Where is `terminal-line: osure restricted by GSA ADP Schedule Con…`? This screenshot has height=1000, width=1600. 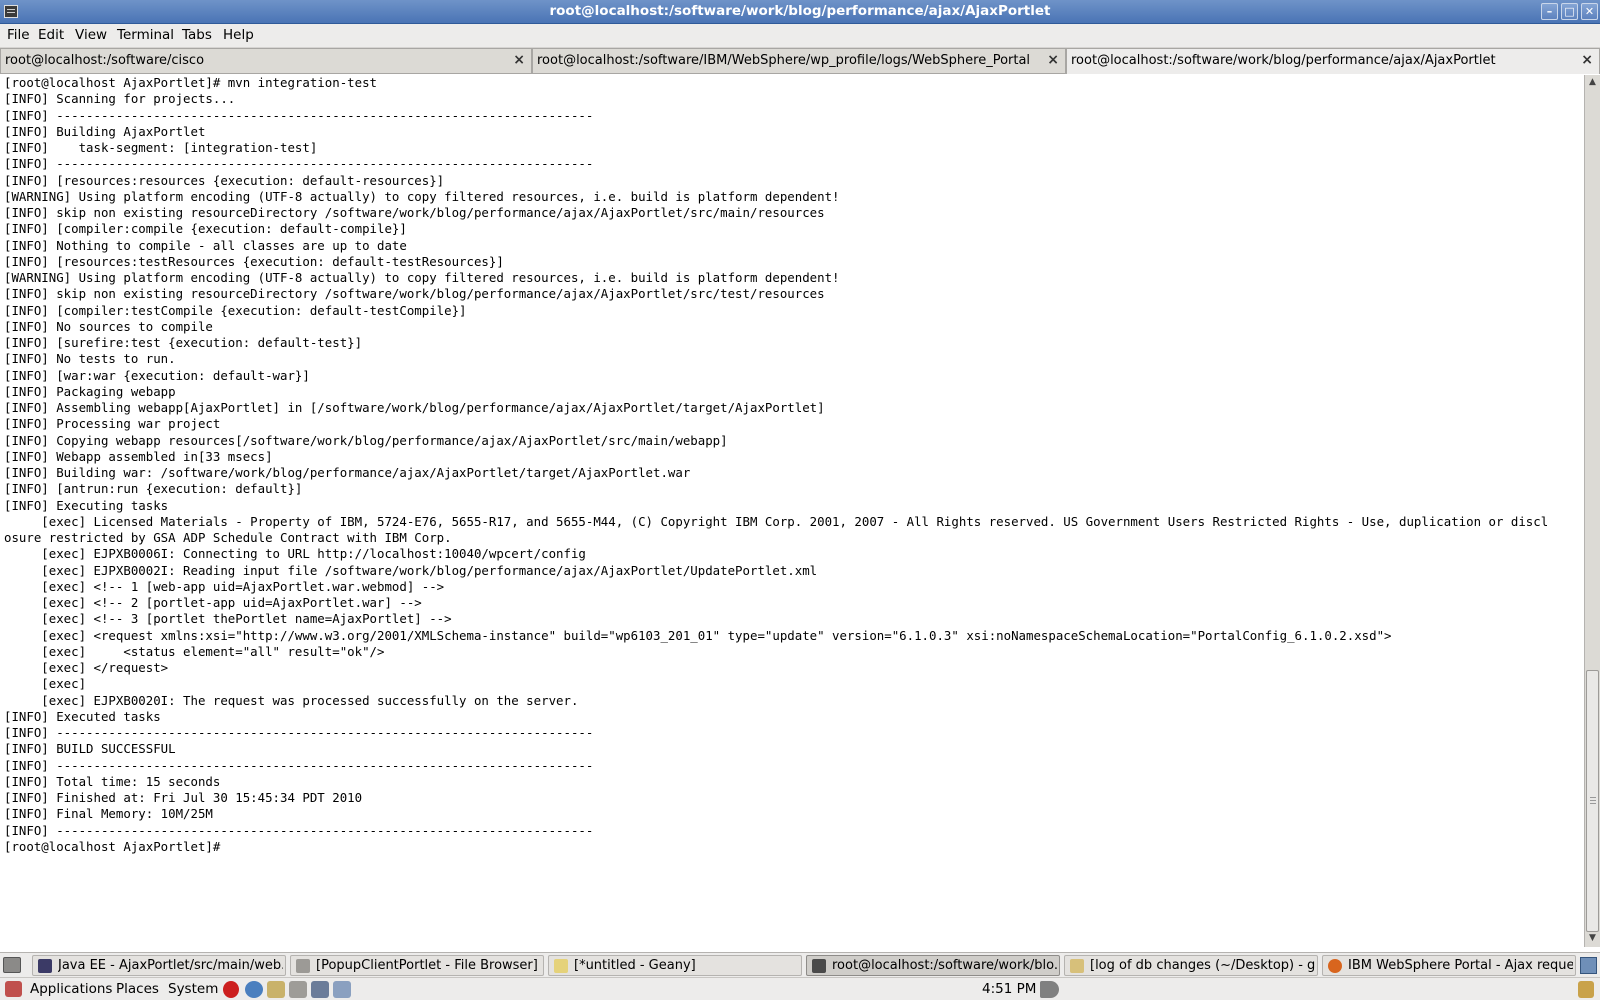 terminal-line: osure restricted by GSA ADP Schedule Con… is located at coordinates (228, 537).